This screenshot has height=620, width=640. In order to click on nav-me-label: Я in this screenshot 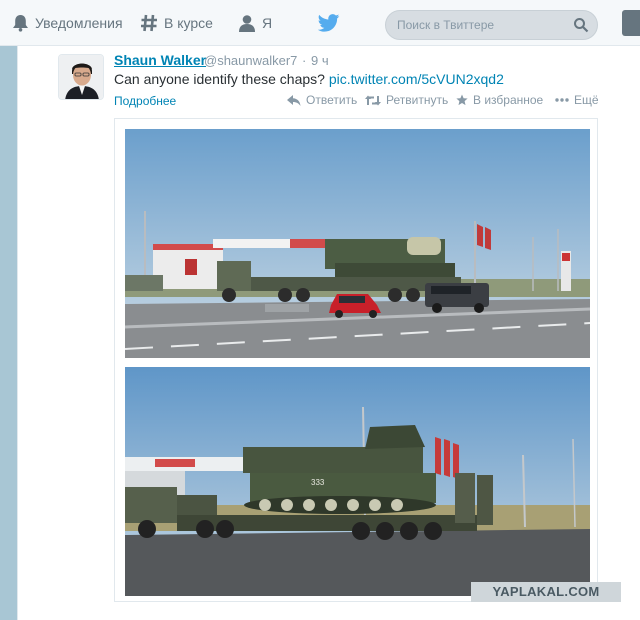, I will do `click(267, 23)`.